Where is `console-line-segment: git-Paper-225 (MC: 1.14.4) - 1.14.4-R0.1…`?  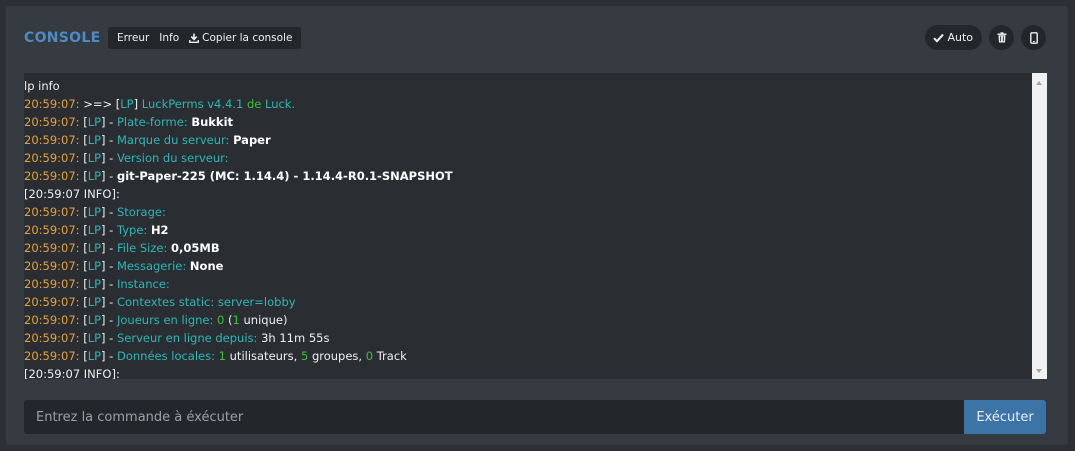 console-line-segment: git-Paper-225 (MC: 1.14.4) - 1.14.4-R0.1… is located at coordinates (284, 176).